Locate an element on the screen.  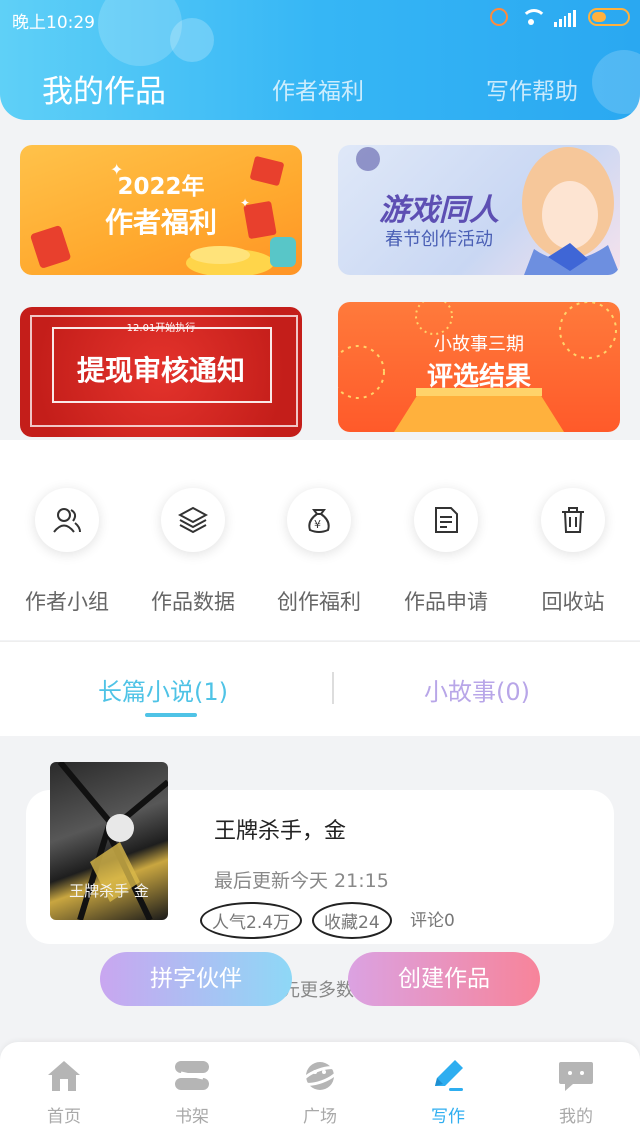
nav-plaza: 广场 is located at coordinates (320, 1091).